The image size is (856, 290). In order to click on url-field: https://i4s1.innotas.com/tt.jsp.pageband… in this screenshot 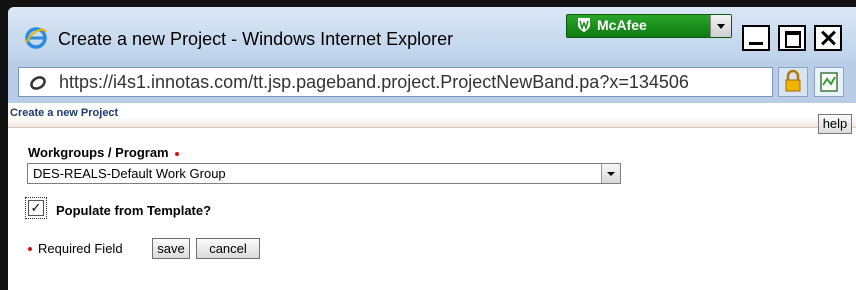, I will do `click(395, 82)`.